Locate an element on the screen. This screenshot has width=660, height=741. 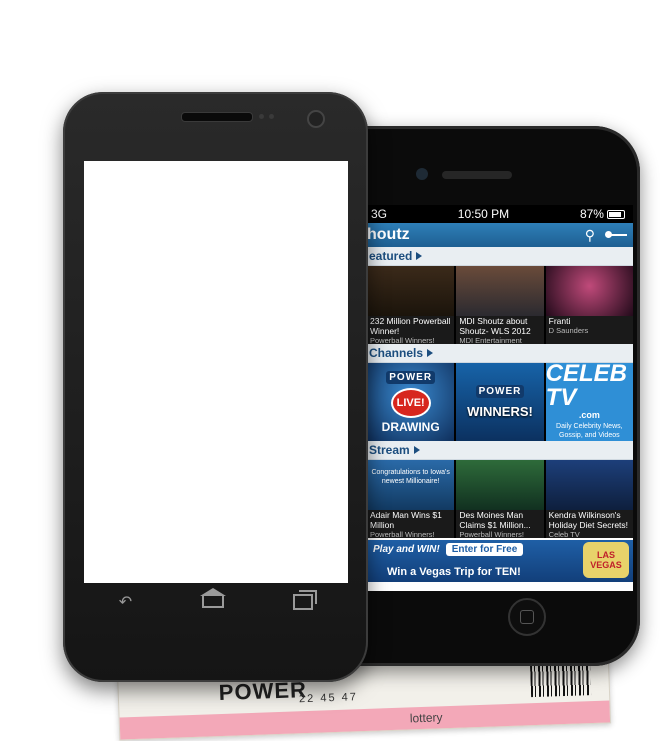
section-channels-label: Channels is located at coordinates (396, 353).